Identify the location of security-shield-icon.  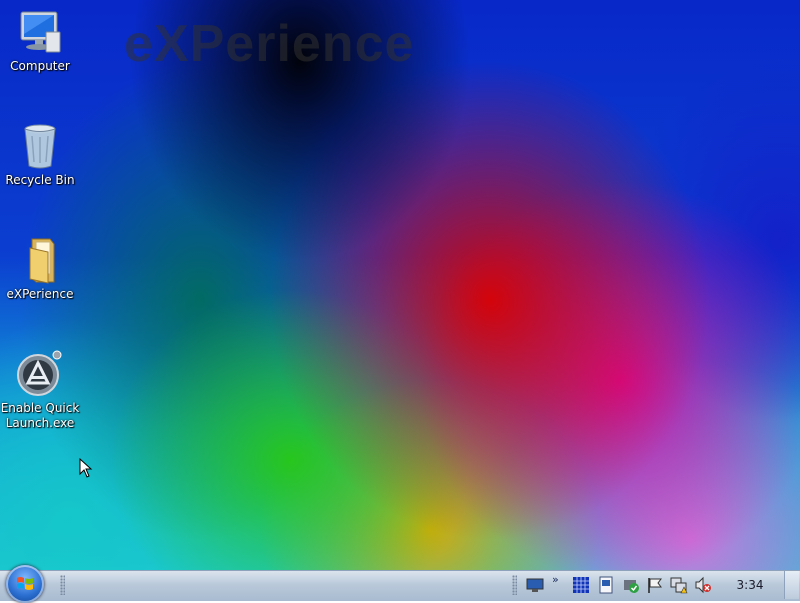
(631, 585).